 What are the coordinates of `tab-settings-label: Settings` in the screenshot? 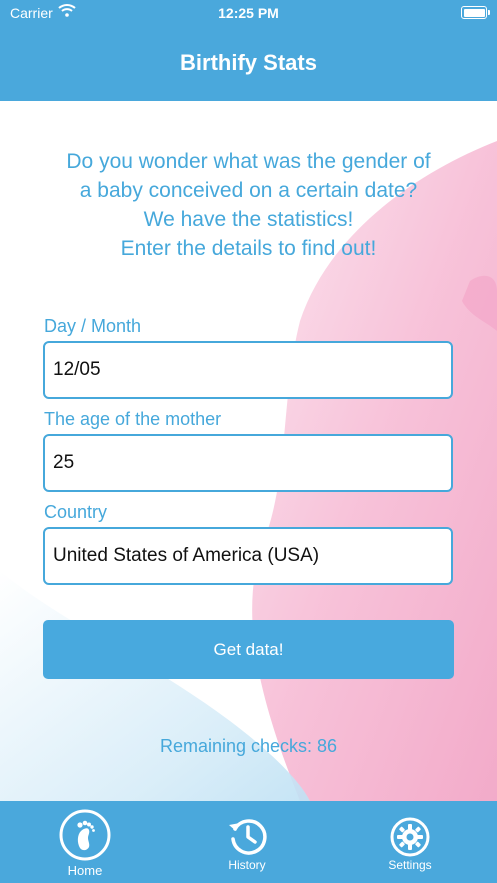 It's located at (410, 865).